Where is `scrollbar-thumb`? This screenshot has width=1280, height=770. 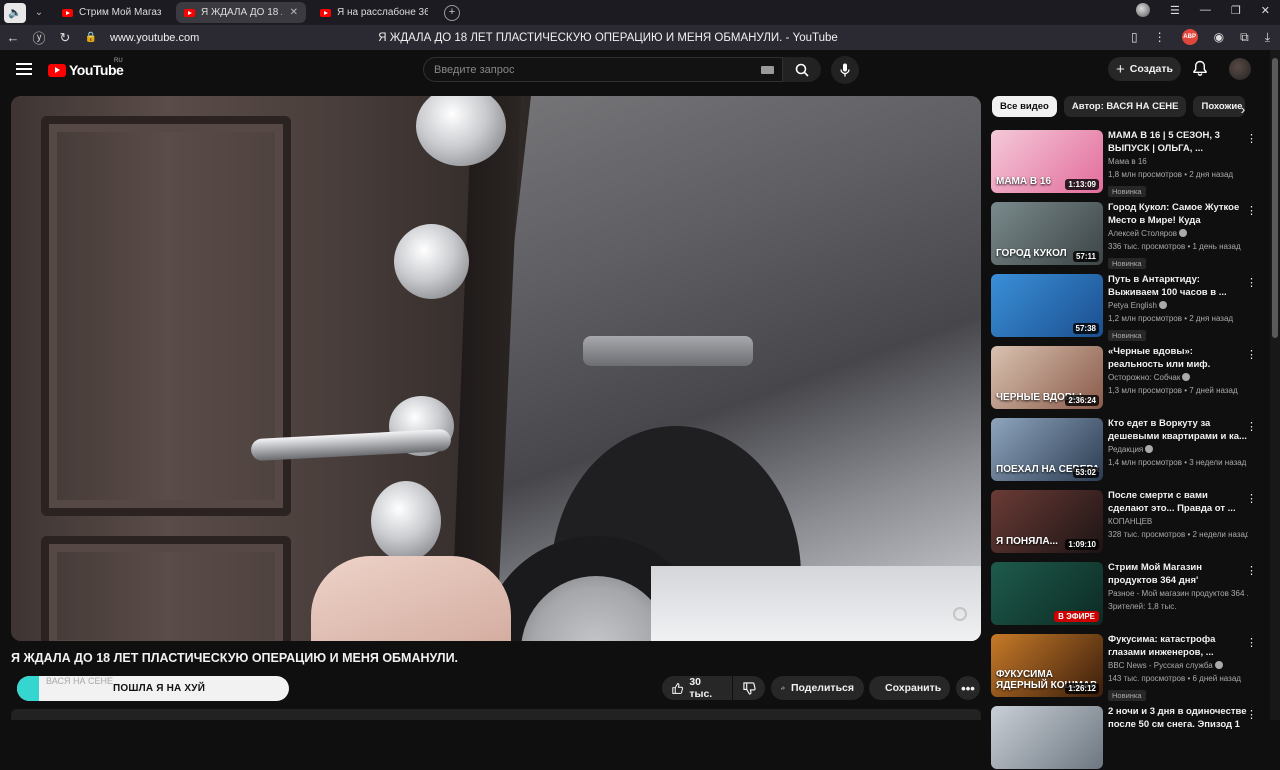 scrollbar-thumb is located at coordinates (1275, 198).